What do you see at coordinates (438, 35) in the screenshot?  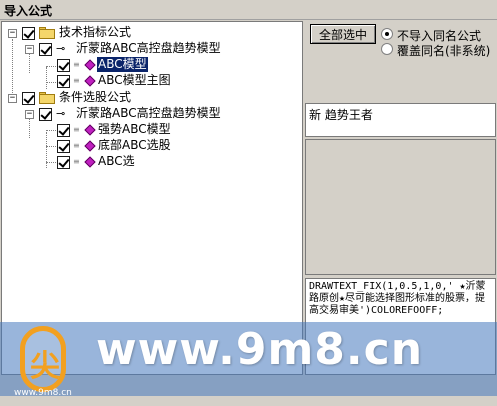 I see `radio-no-import-same-name: 不导入同名公式` at bounding box center [438, 35].